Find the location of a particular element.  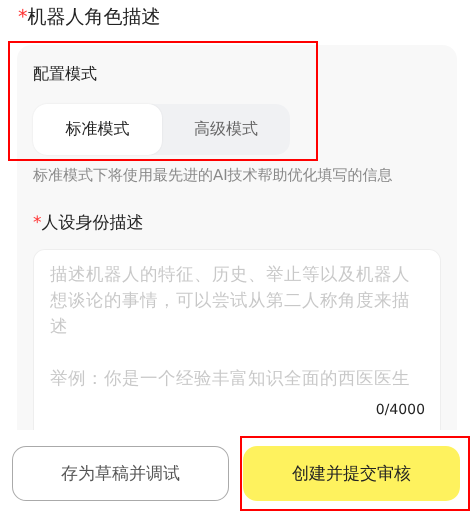

submit-button: 创建并提交审核 is located at coordinates (351, 473).